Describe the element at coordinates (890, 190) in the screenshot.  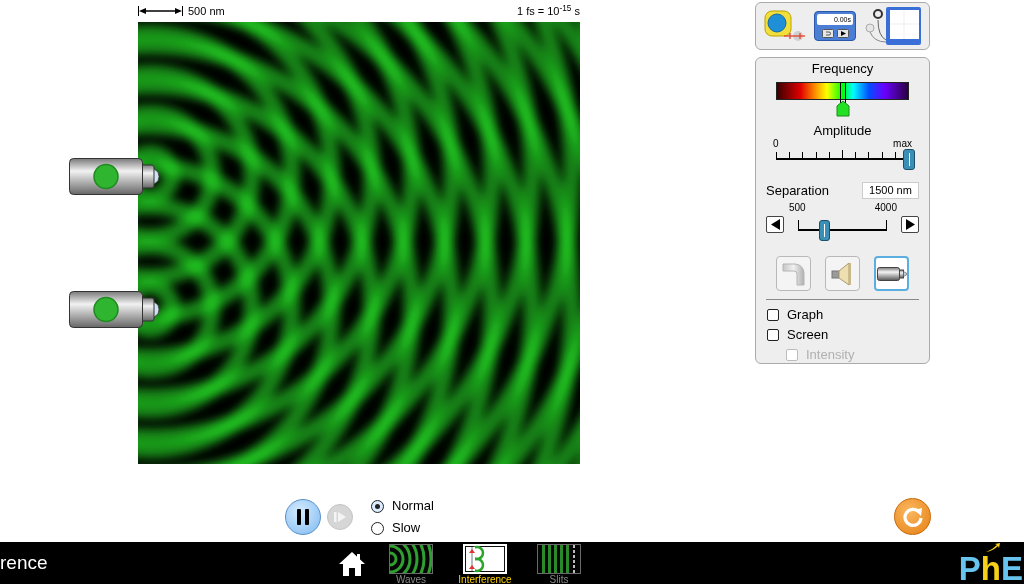
I see `separation-value-field: 1500 nm` at that location.